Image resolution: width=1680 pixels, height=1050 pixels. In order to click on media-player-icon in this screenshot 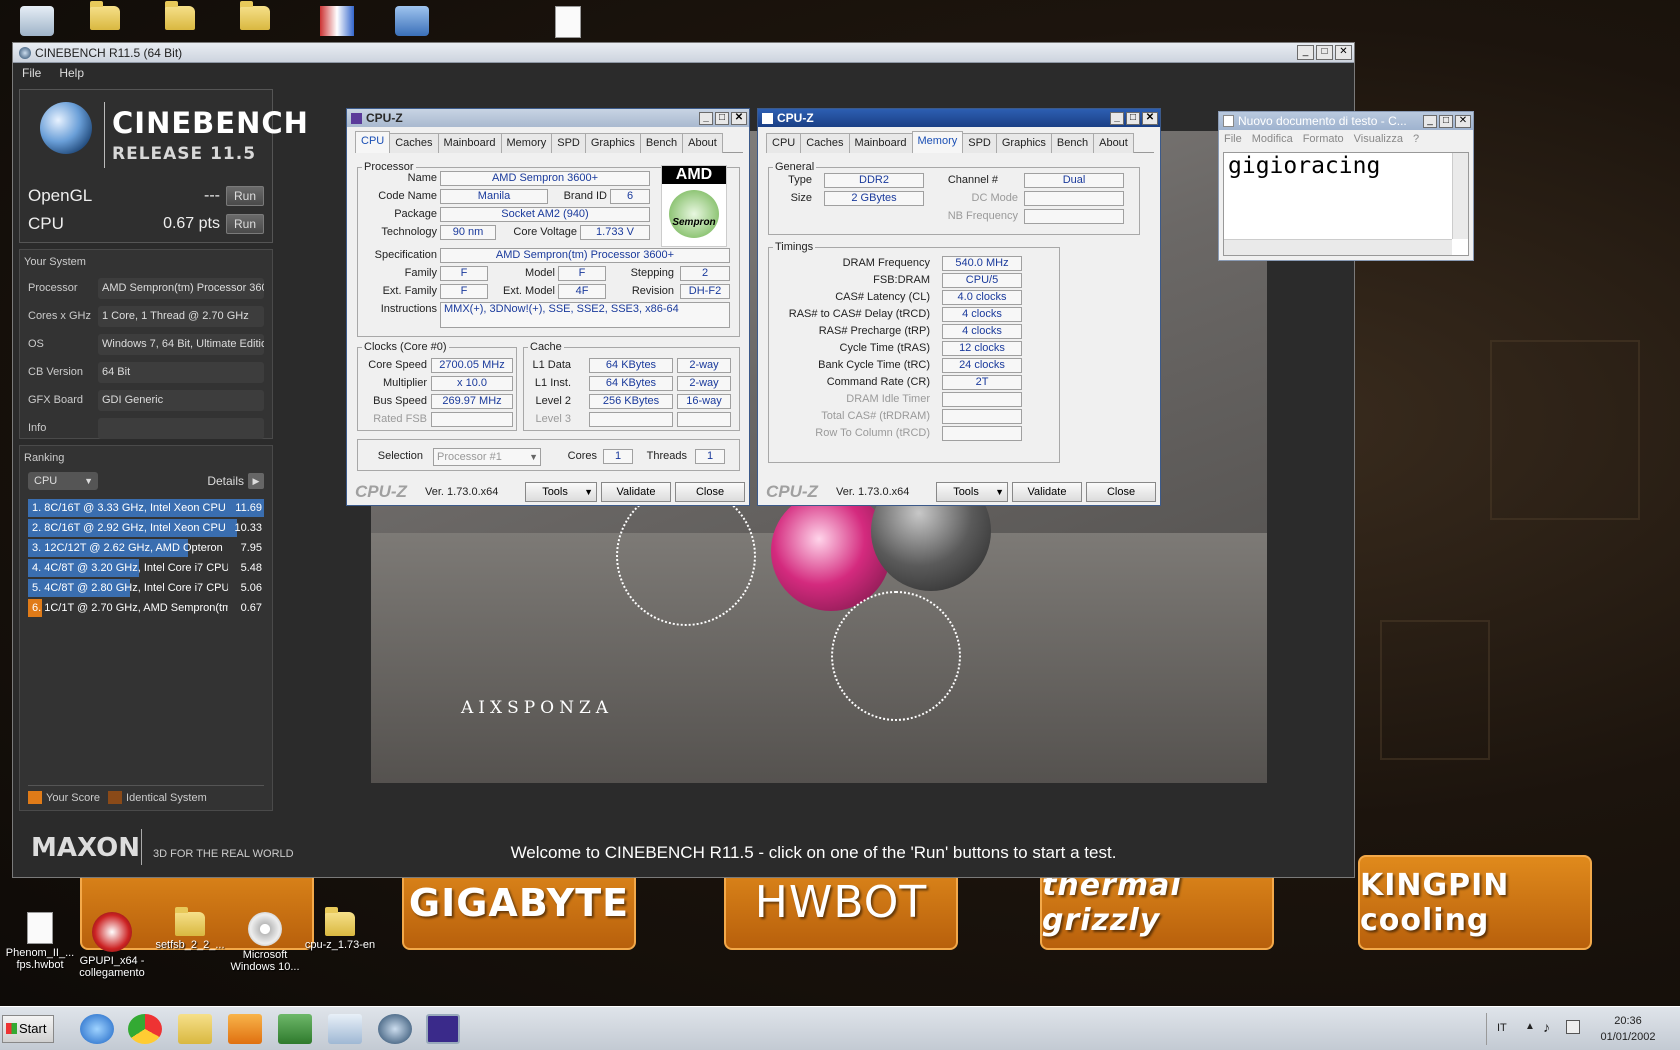, I will do `click(245, 1029)`.